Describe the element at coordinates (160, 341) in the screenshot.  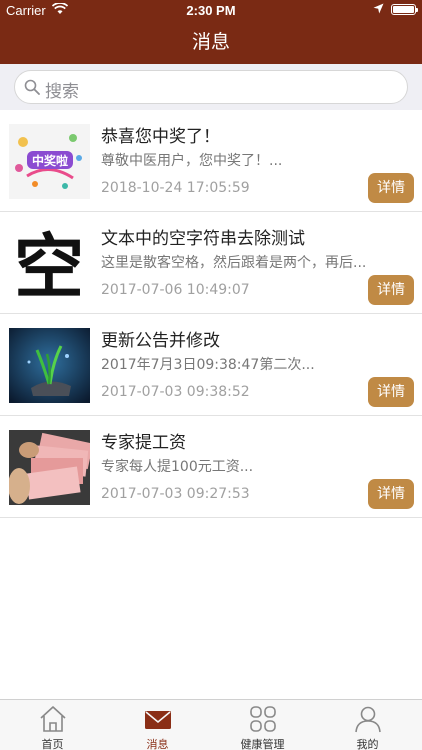
I see `message-title: 更新公告并修改` at that location.